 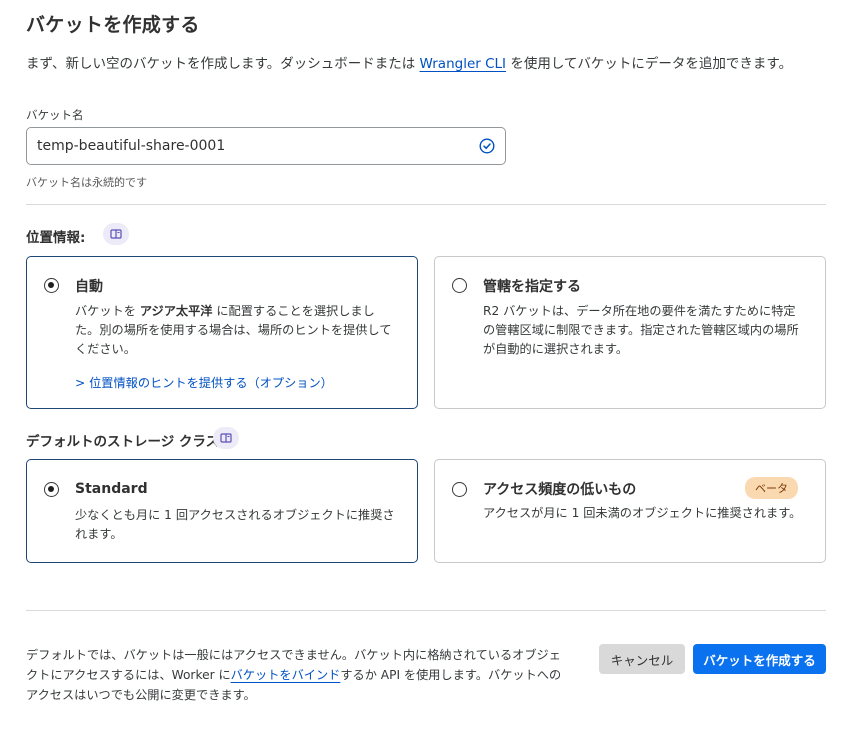 What do you see at coordinates (125, 442) in the screenshot?
I see `storage-class-label: デフォルトのストレージ クラス:` at bounding box center [125, 442].